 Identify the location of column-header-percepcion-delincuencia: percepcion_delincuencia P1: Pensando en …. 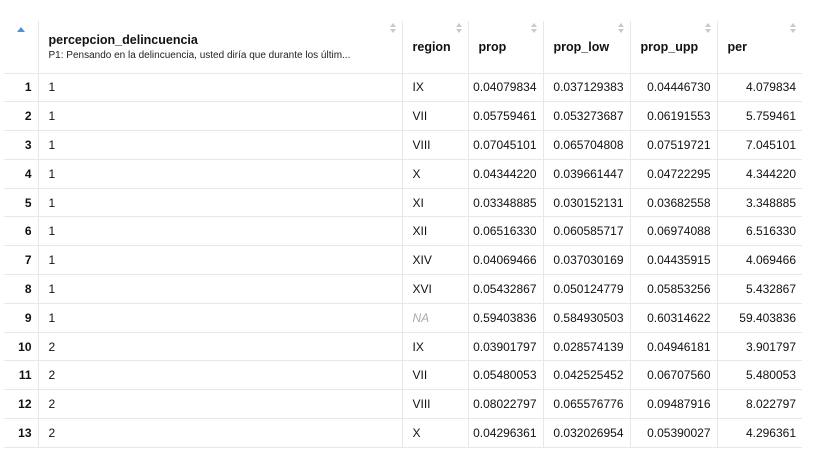
(219, 47).